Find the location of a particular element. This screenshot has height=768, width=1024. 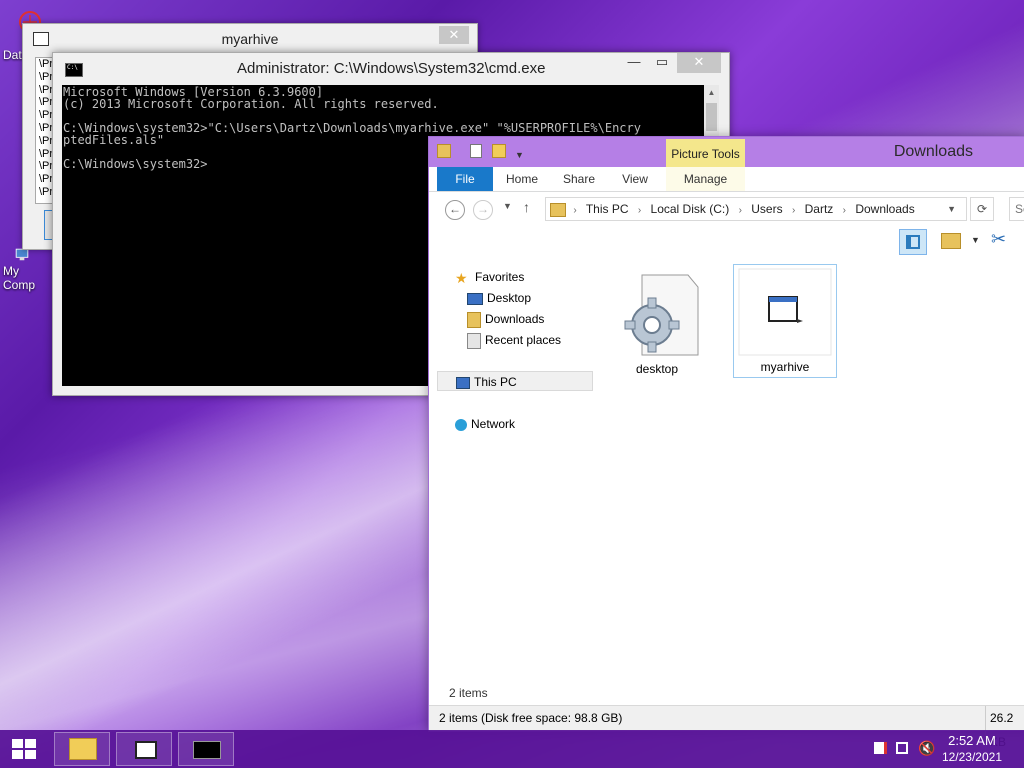

minimize-button: — is located at coordinates (634, 63).